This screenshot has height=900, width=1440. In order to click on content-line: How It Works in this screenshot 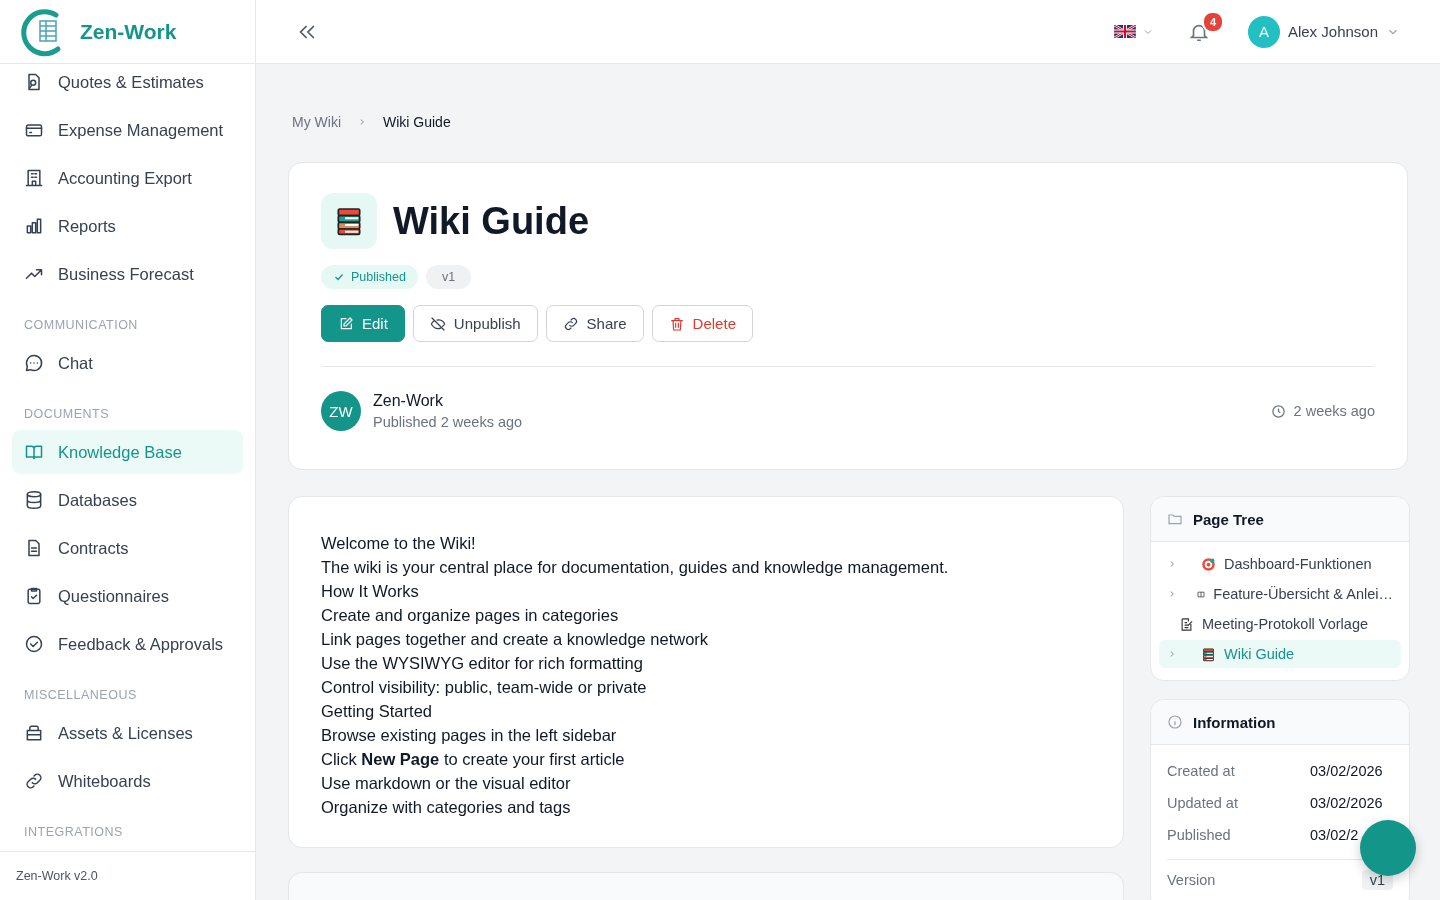, I will do `click(370, 591)`.